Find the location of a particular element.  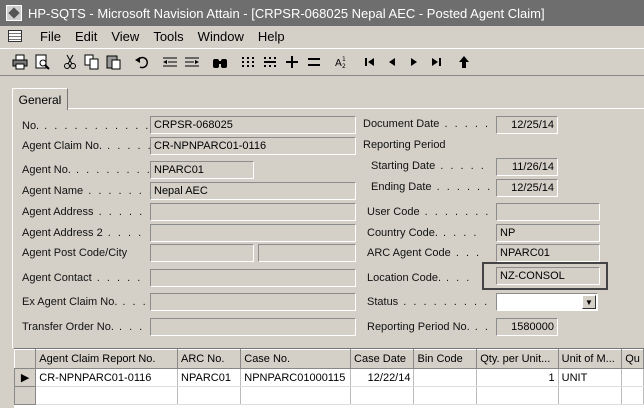

row-header-corner is located at coordinates (25, 359).